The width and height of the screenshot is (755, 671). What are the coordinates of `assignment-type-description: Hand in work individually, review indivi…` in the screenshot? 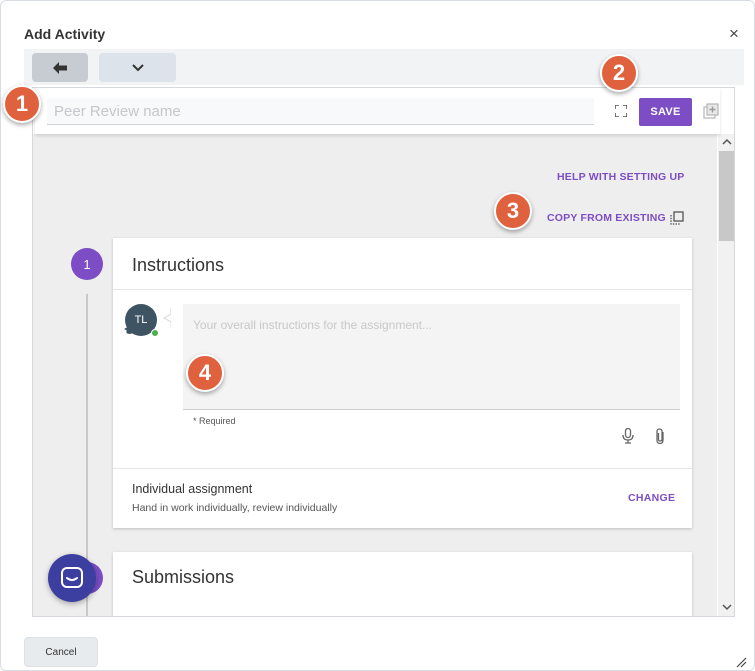 It's located at (235, 508).